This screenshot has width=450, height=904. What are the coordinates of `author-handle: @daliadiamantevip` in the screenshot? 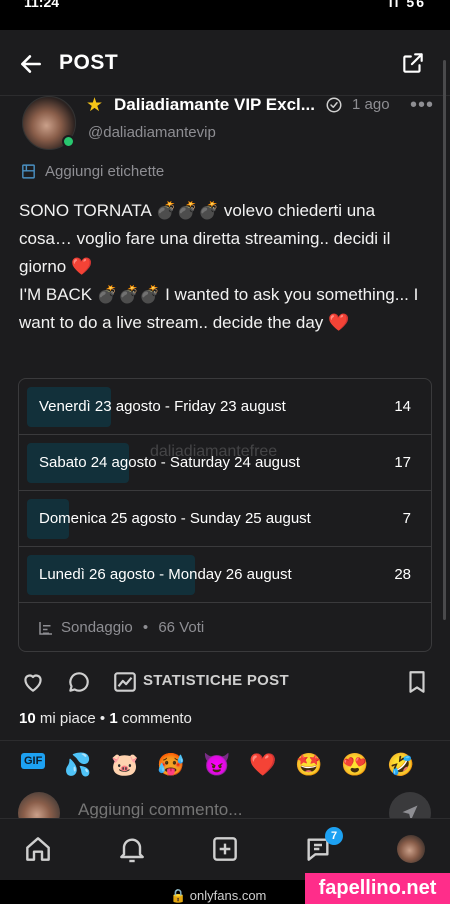 It's located at (152, 132).